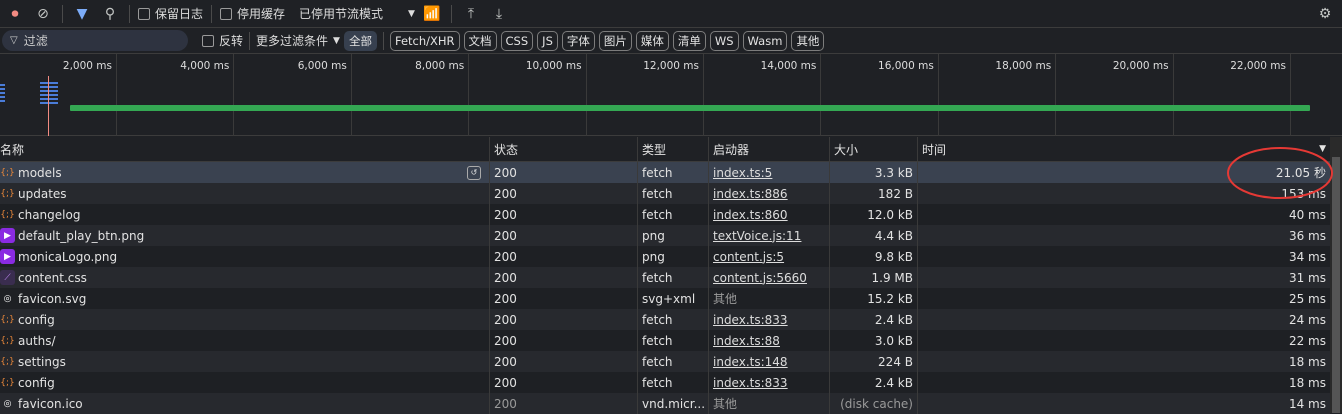 The height and width of the screenshot is (414, 1342). I want to click on cell-time: 22 ms, so click(1307, 340).